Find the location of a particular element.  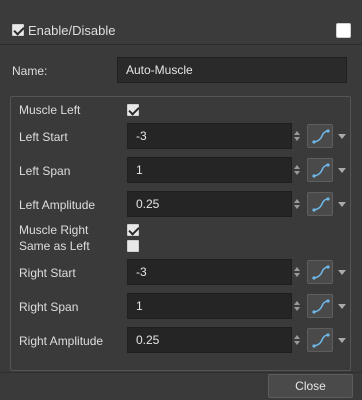

right-amplitude-dropdown-icon is located at coordinates (342, 340).